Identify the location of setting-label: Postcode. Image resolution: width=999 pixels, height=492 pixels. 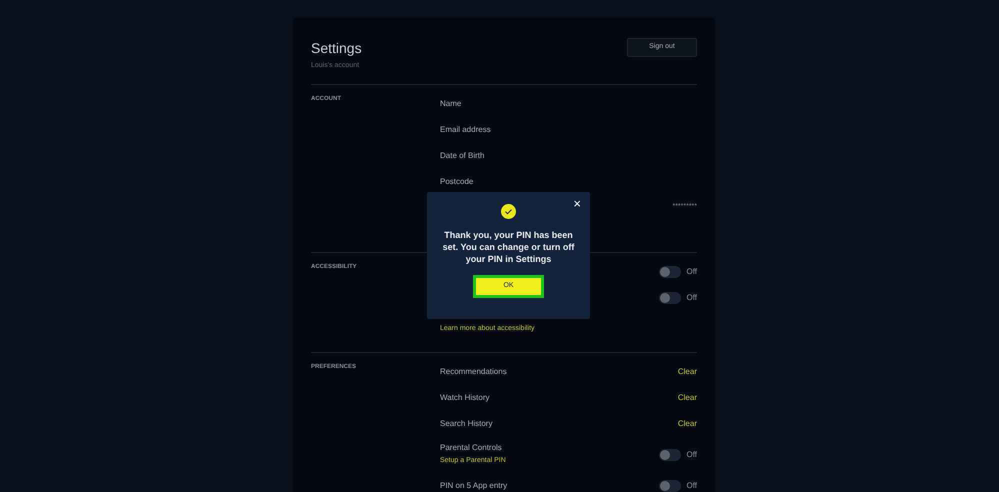
(457, 182).